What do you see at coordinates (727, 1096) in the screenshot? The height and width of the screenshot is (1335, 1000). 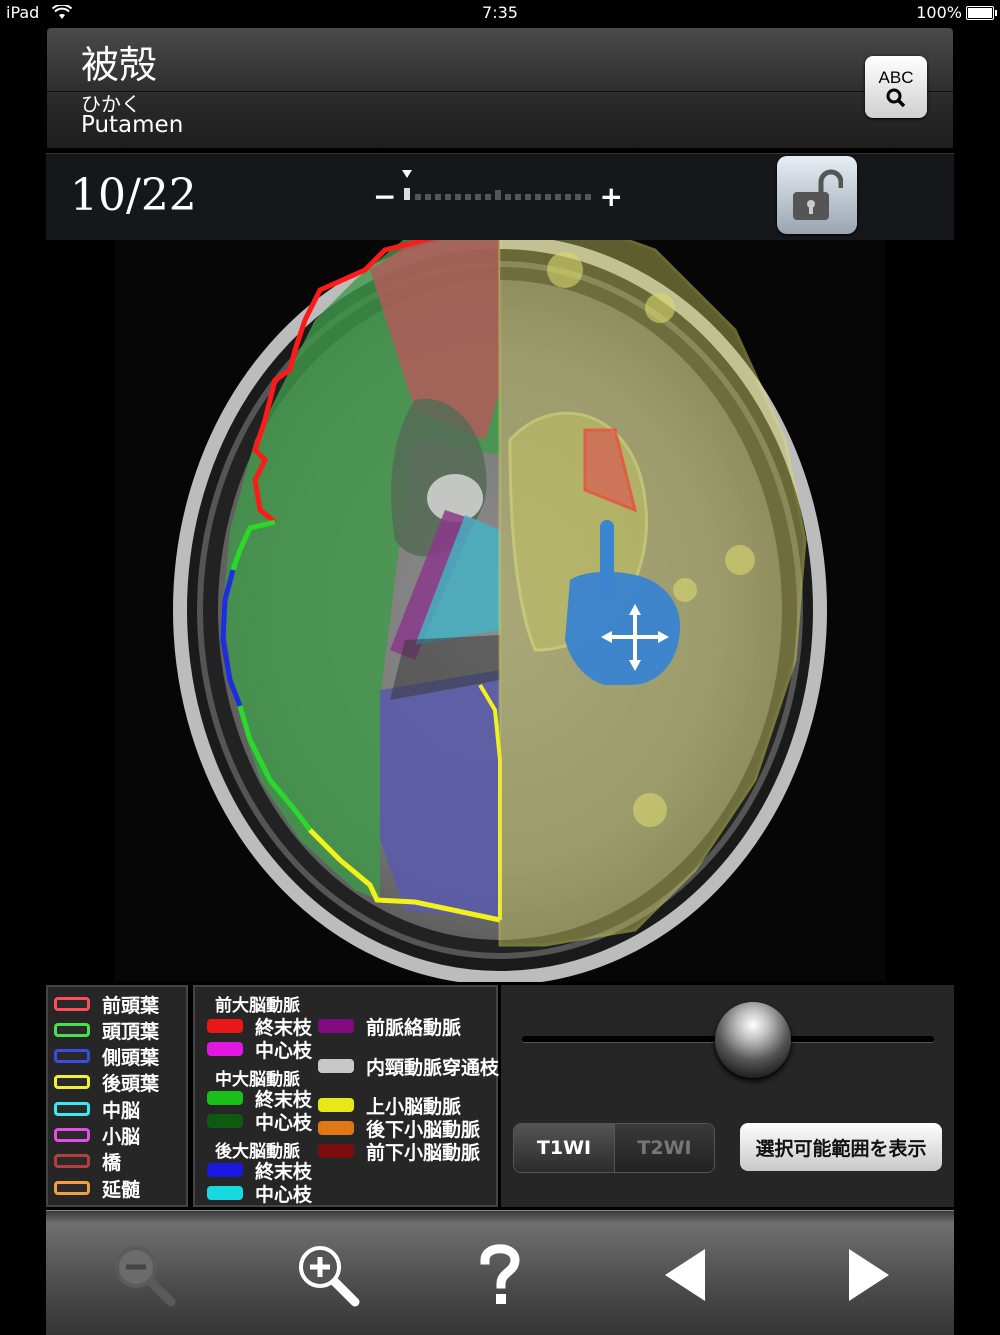 I see `control-panel: T1WI T2WI 選択可能範囲を表示` at bounding box center [727, 1096].